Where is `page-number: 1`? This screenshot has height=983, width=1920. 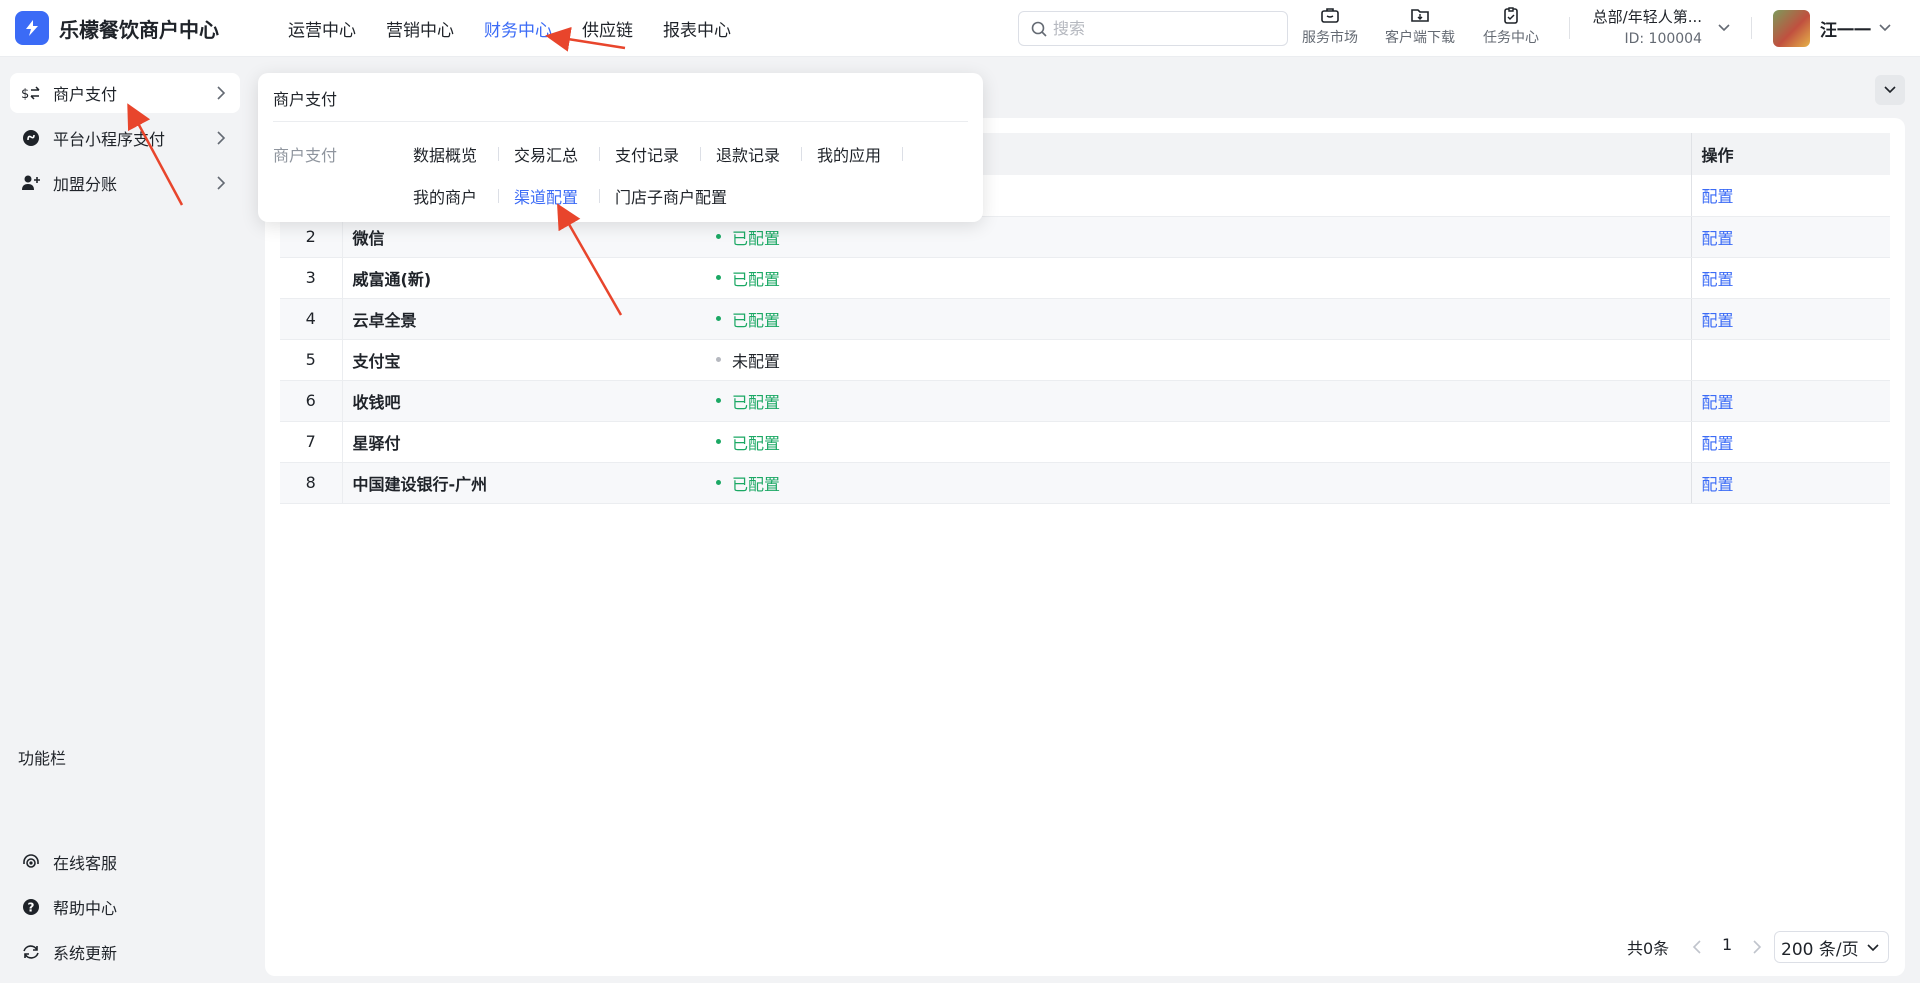
page-number: 1 is located at coordinates (1727, 944).